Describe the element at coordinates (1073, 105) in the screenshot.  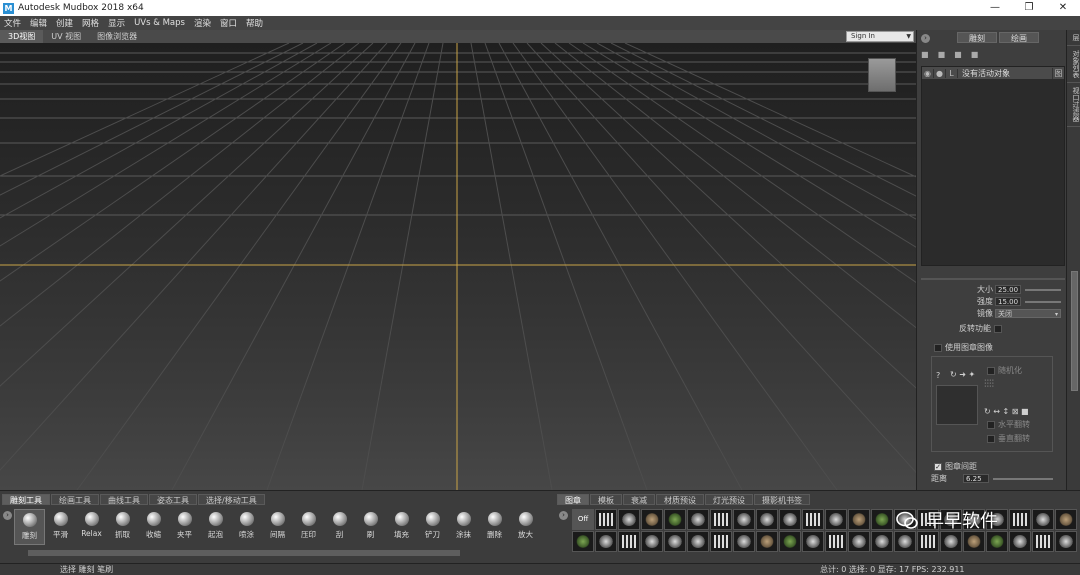
I see `side-tab-viewport-filters: 视口过滤器` at that location.